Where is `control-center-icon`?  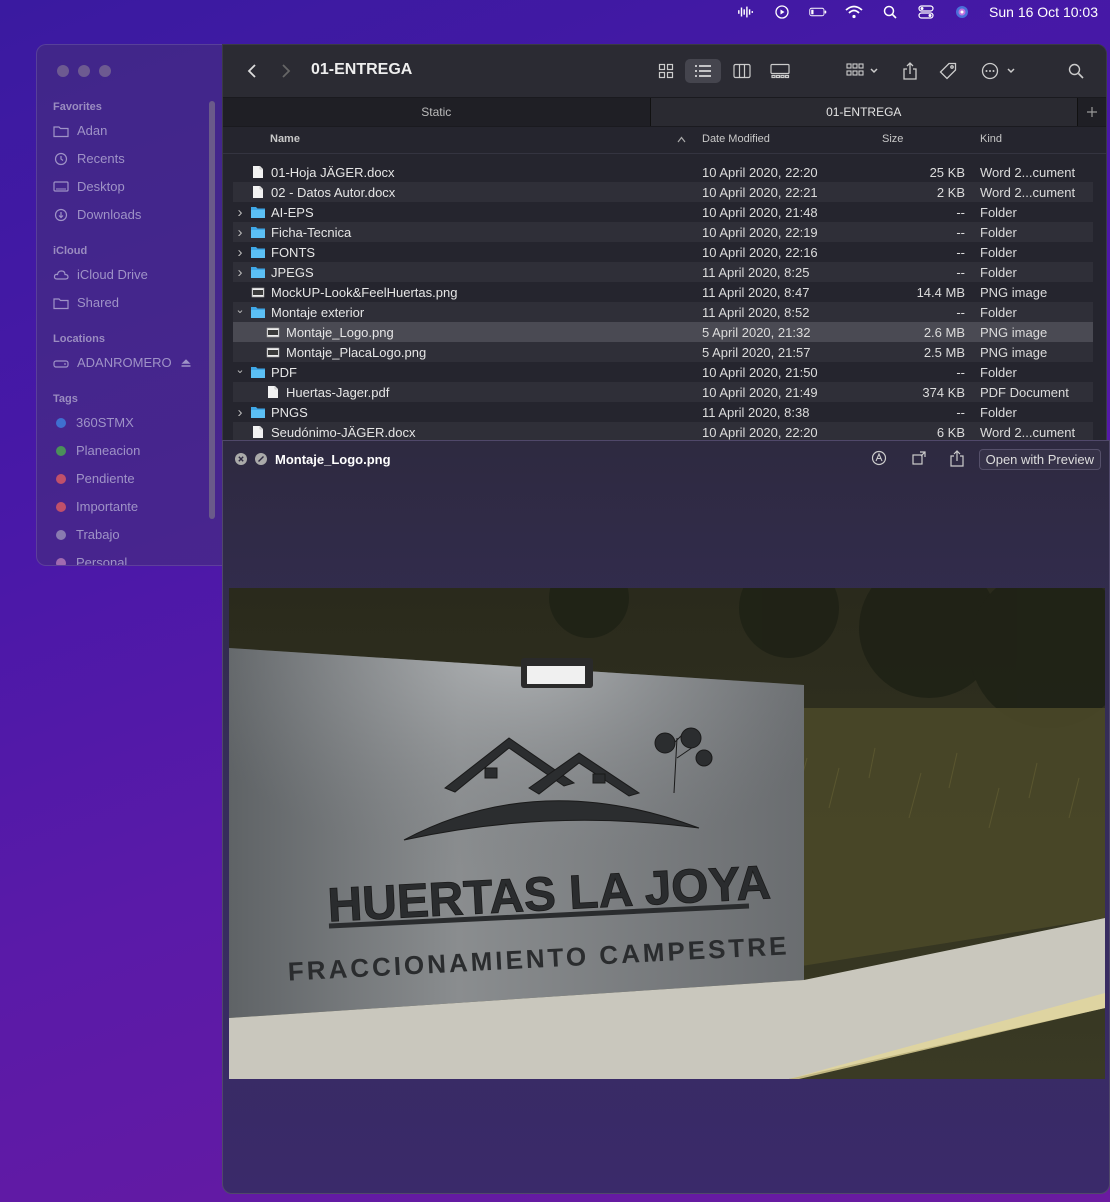
control-center-icon is located at coordinates (926, 12).